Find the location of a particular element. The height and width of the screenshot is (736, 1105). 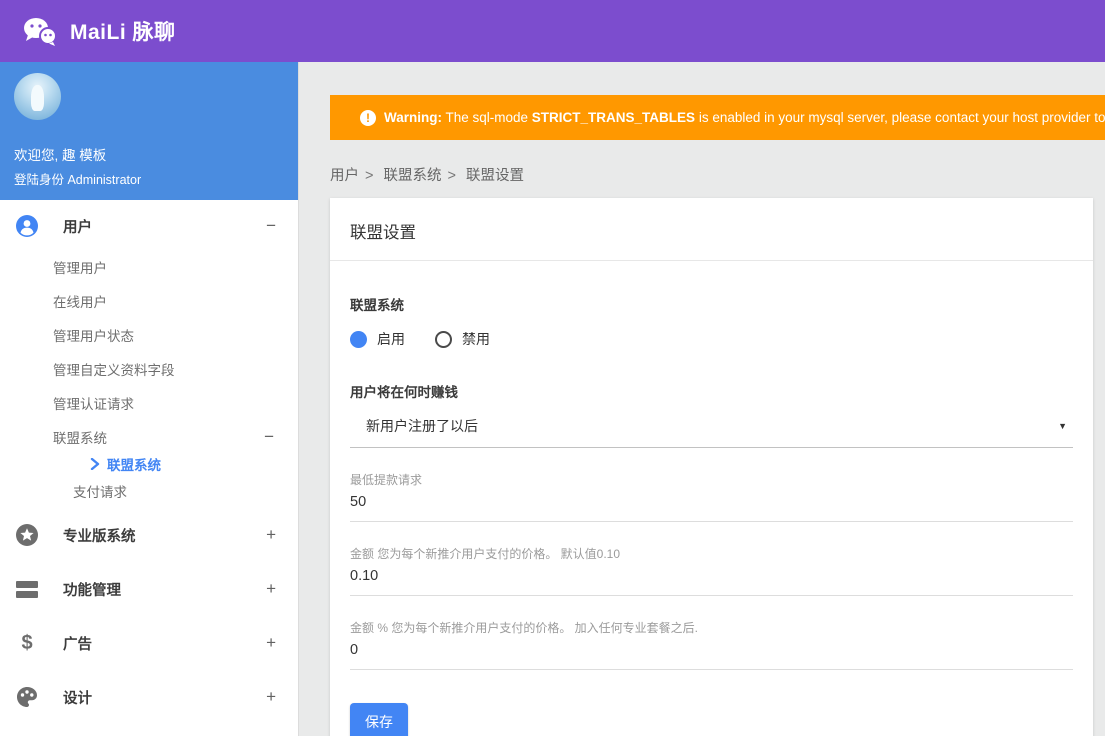

earning-time-select-group: 用户将在何时赚钱 新用户注册了以后 ▼ is located at coordinates (711, 414).